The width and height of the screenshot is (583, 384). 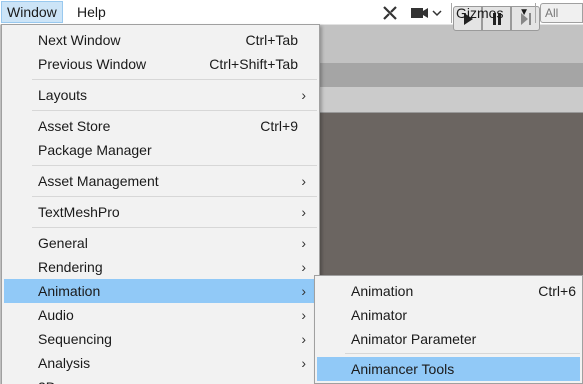 What do you see at coordinates (91, 12) in the screenshot?
I see `menu-help: Help` at bounding box center [91, 12].